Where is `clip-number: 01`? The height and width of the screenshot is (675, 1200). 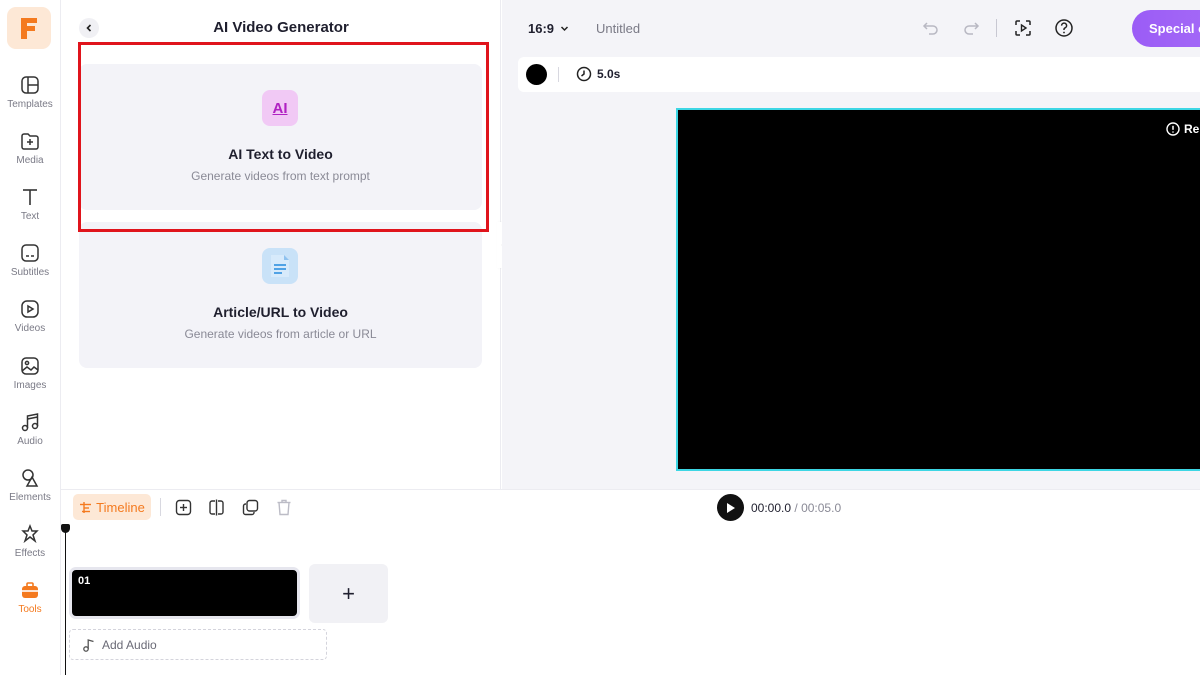
clip-number: 01 is located at coordinates (84, 581).